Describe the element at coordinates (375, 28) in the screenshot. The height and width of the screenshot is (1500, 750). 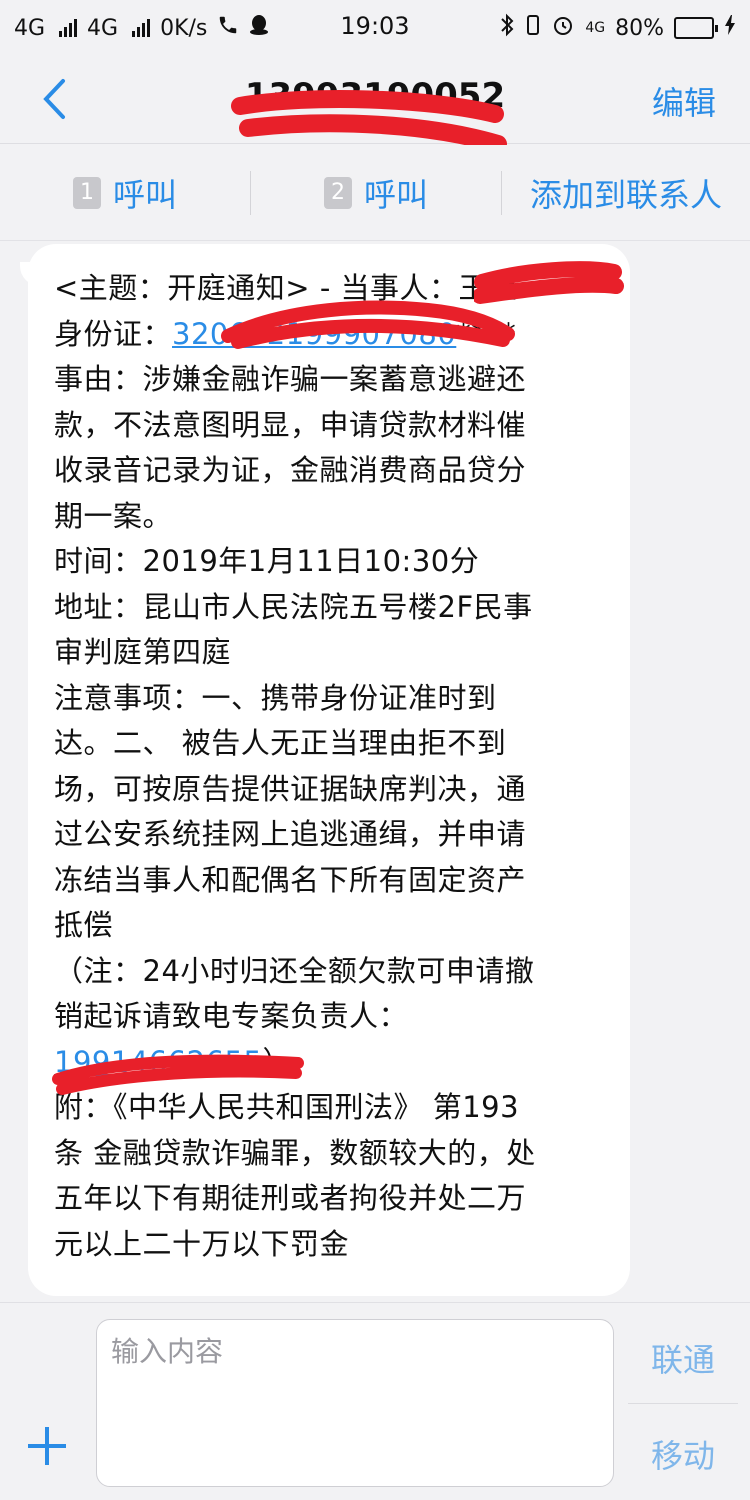
I see `status-bar: 4G 4G 0K/s 19:03 4G 80%` at that location.